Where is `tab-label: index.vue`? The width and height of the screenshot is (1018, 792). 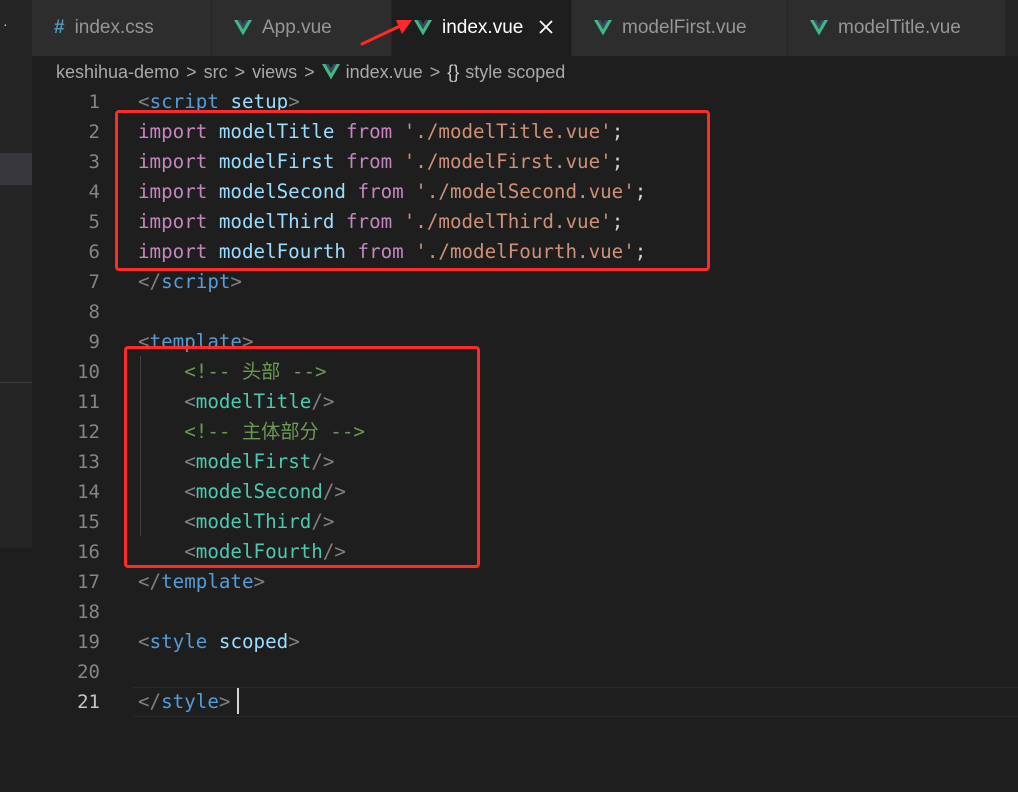
tab-label: index.vue is located at coordinates (483, 27).